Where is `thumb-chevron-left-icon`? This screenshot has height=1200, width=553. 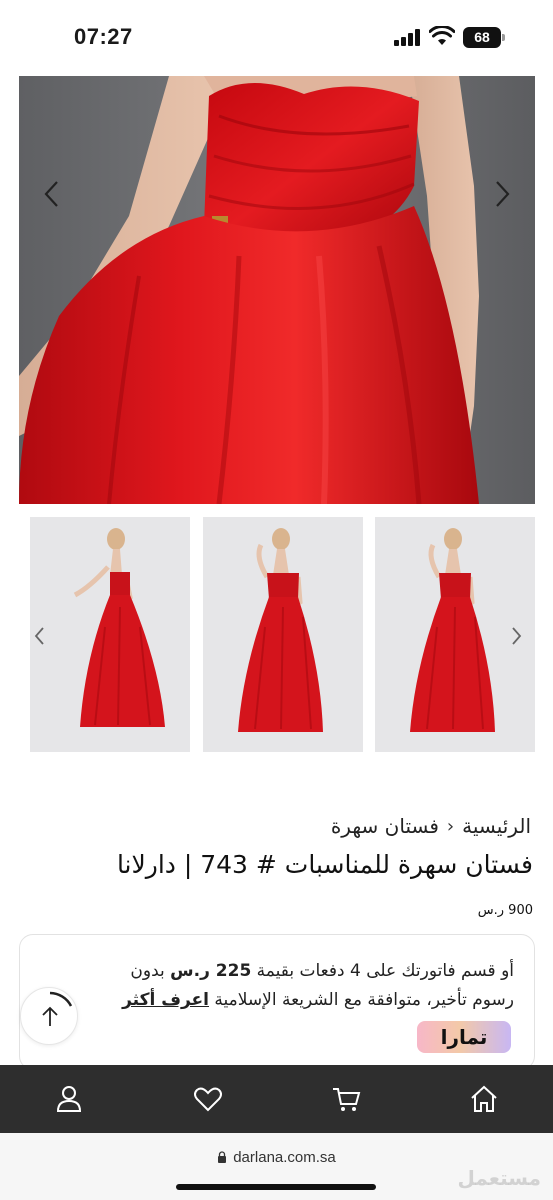
thumb-chevron-left-icon is located at coordinates (40, 636).